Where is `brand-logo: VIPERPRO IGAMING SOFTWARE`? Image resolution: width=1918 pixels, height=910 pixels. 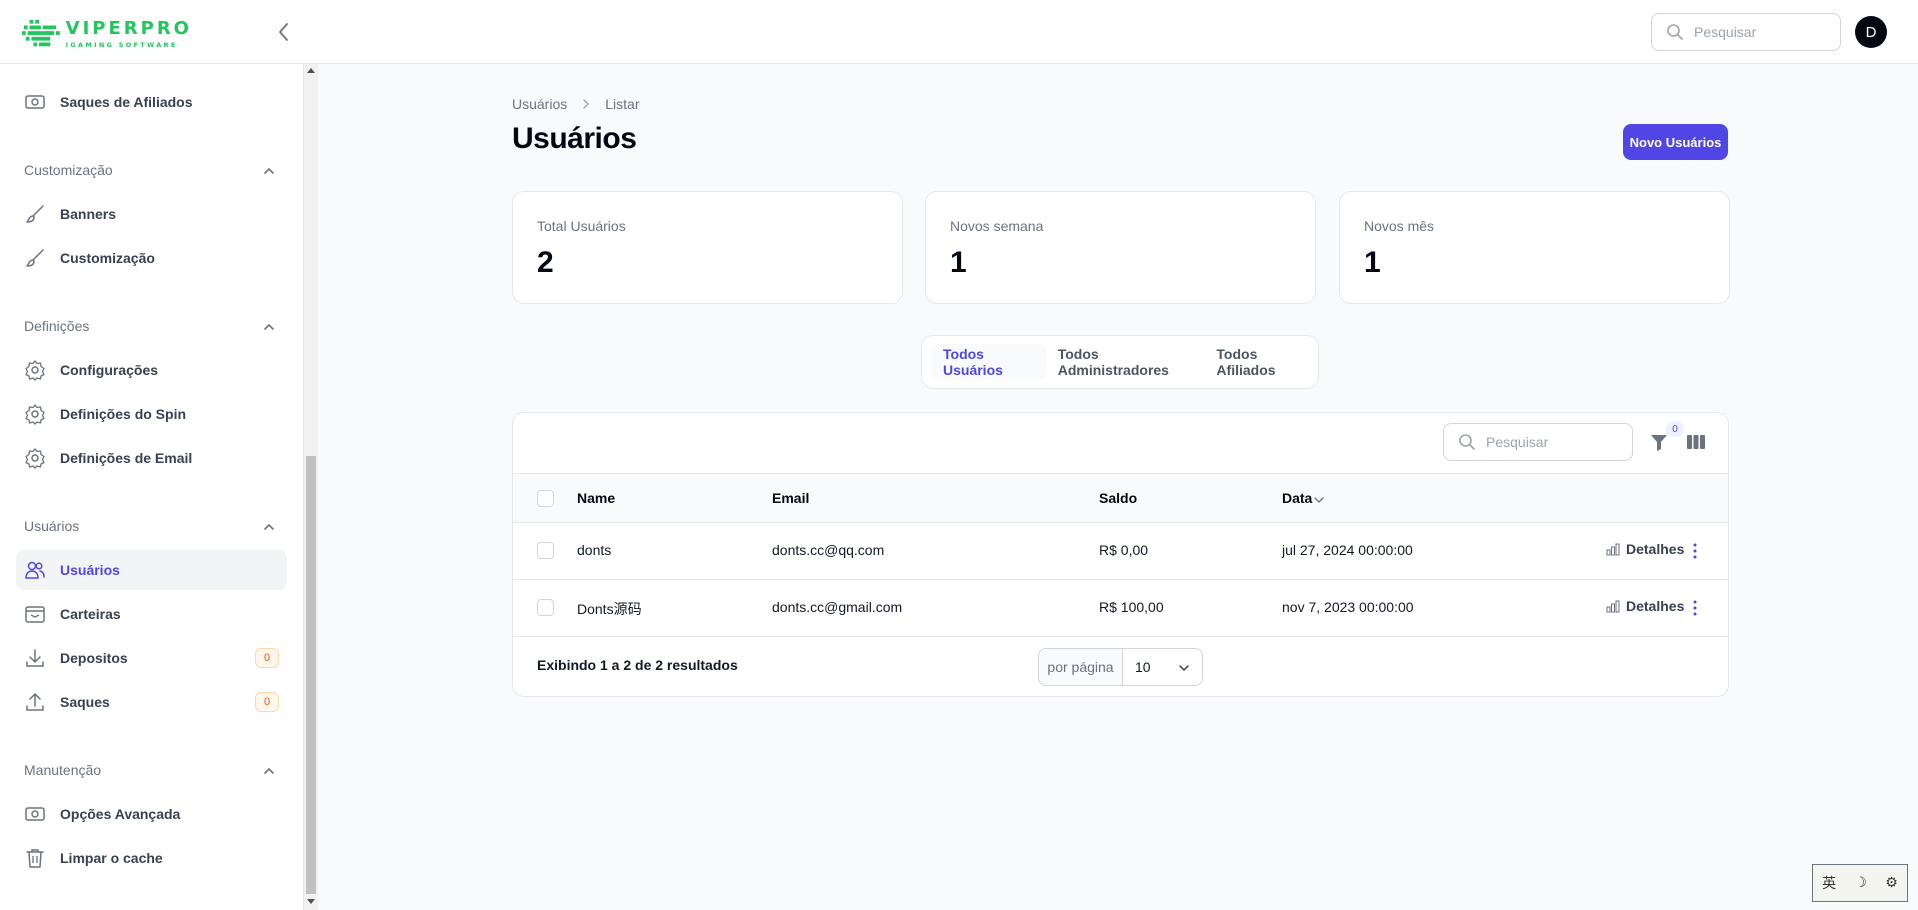 brand-logo: VIPERPRO IGAMING SOFTWARE is located at coordinates (107, 34).